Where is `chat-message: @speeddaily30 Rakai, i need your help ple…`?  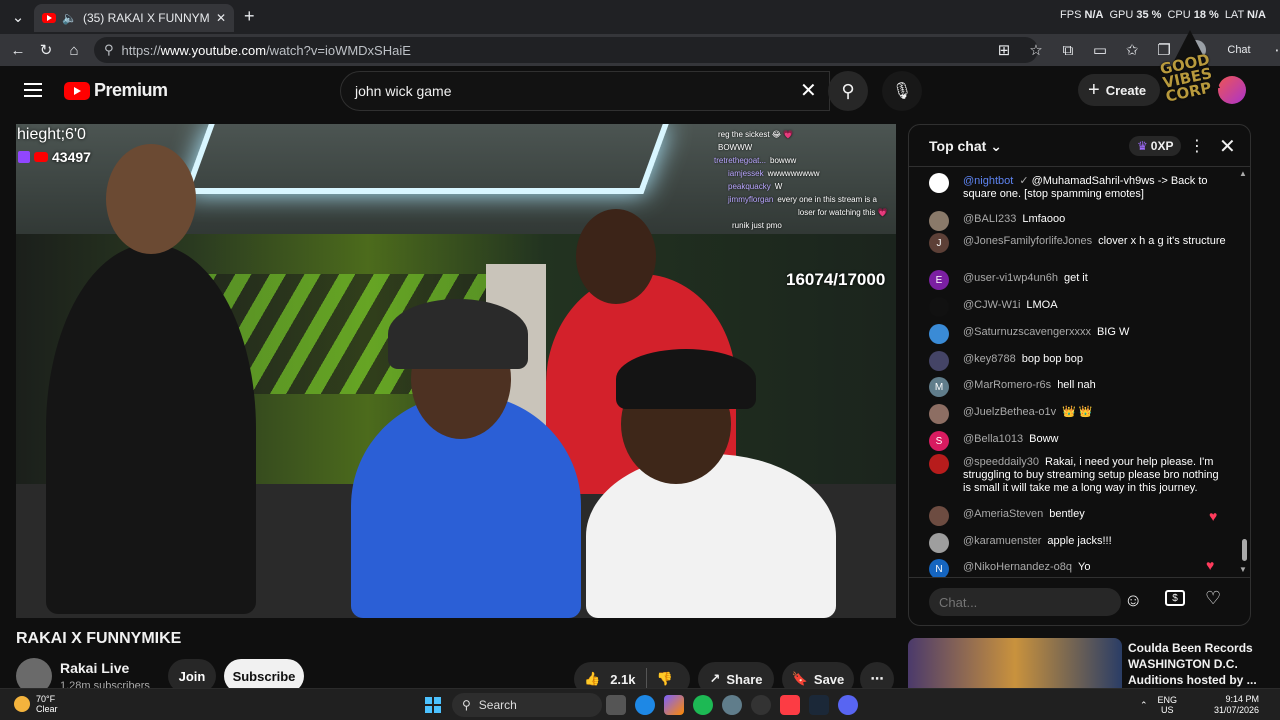 chat-message: @speeddaily30 Rakai, i need your help ple… is located at coordinates (1079, 474).